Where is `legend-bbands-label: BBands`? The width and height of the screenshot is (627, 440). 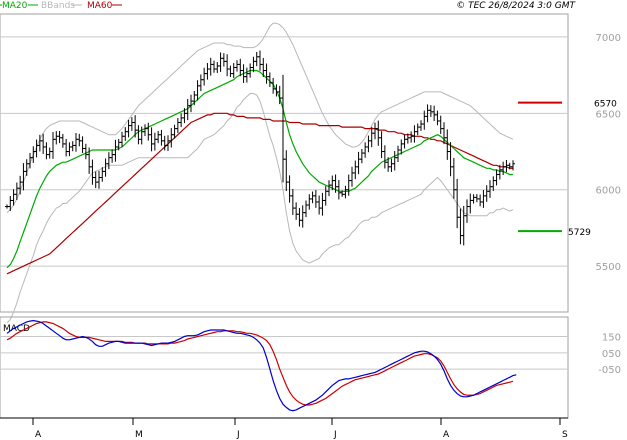 legend-bbands-label: BBands is located at coordinates (58, 6).